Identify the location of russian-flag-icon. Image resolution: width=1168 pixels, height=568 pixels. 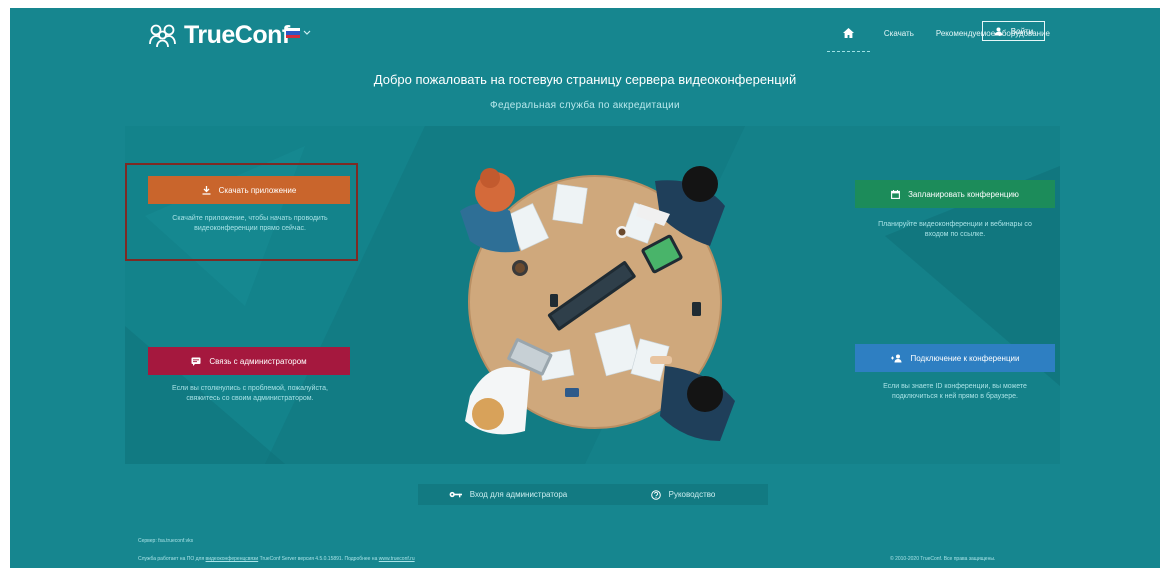
(293, 33).